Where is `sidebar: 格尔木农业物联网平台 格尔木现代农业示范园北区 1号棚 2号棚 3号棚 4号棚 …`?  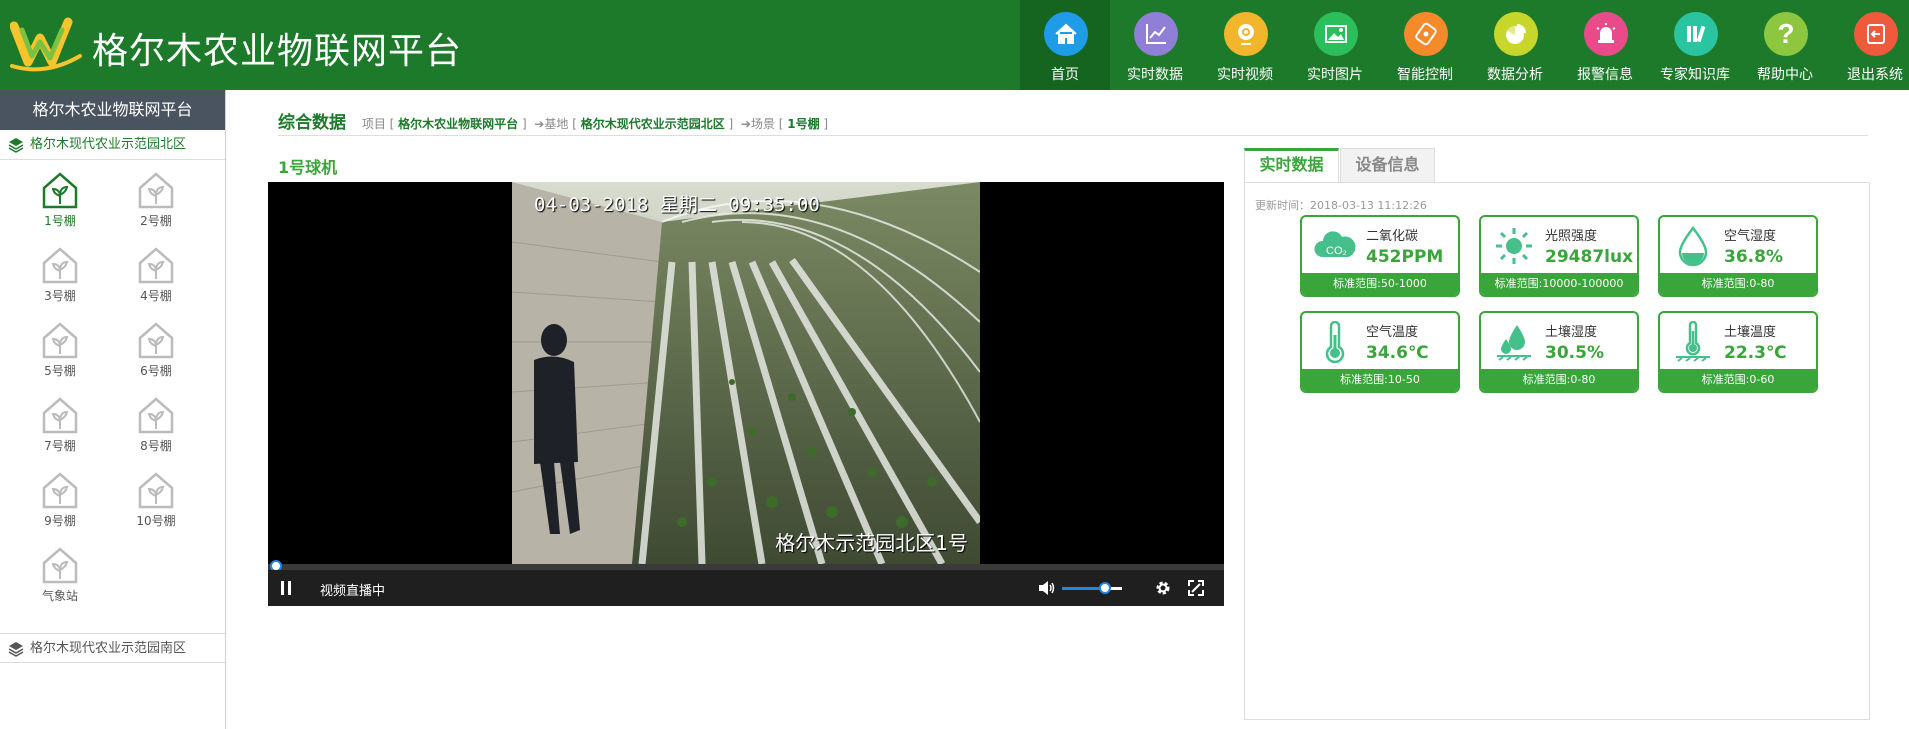
sidebar: 格尔木农业物联网平台 格尔木现代农业示范园北区 1号棚 2号棚 3号棚 4号棚 … is located at coordinates (113, 409).